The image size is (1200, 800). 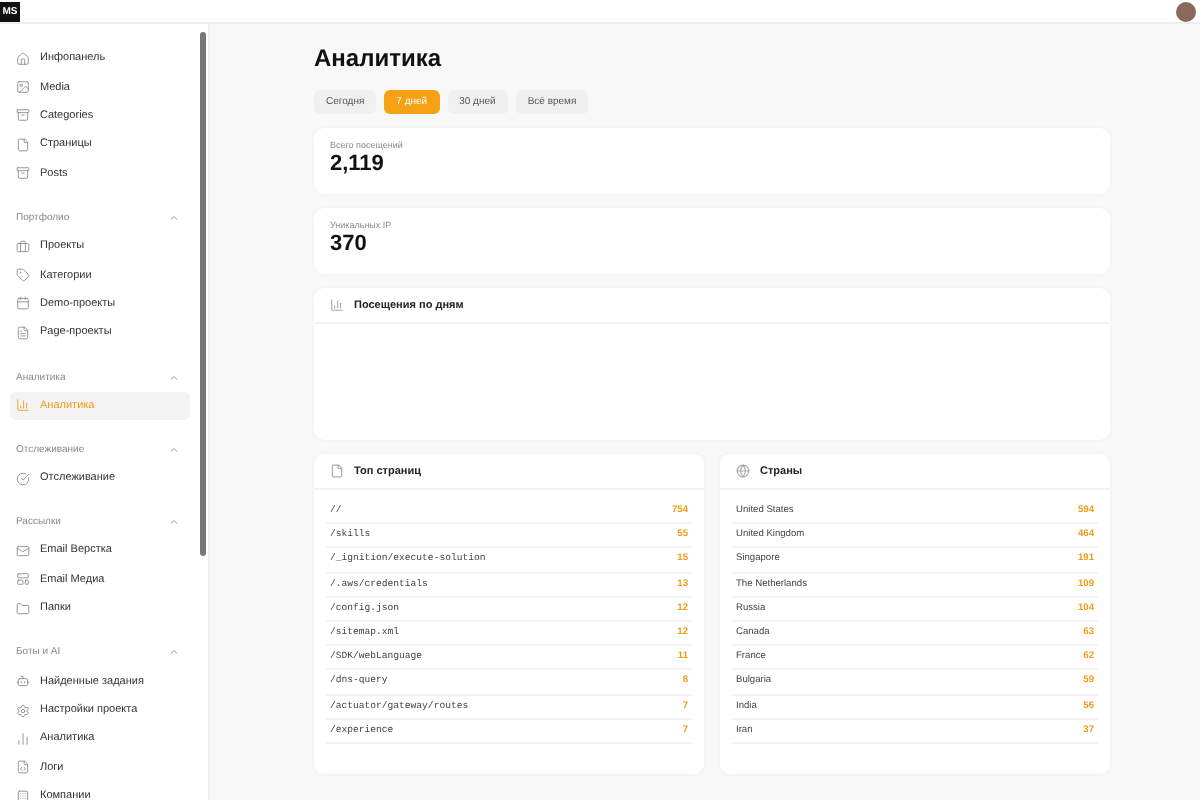 I want to click on avatar, so click(x=1186, y=11).